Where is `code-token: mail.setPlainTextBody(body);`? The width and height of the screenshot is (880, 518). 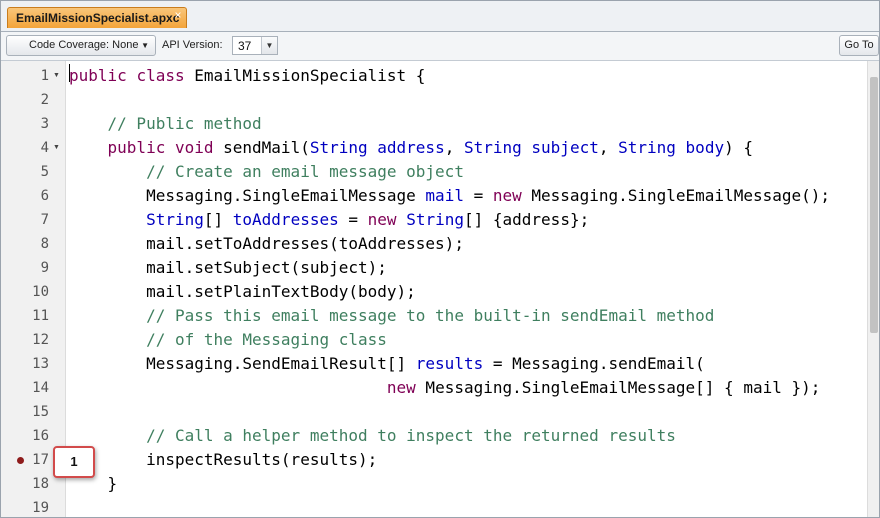 code-token: mail.setPlainTextBody(body); is located at coordinates (242, 291).